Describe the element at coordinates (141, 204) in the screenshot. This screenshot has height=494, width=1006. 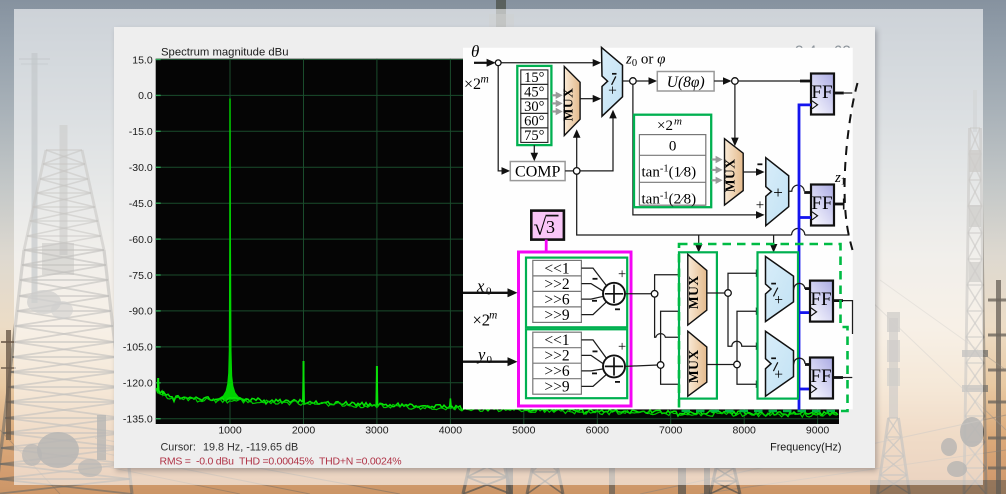
I see `svg-text: -45.0` at that location.